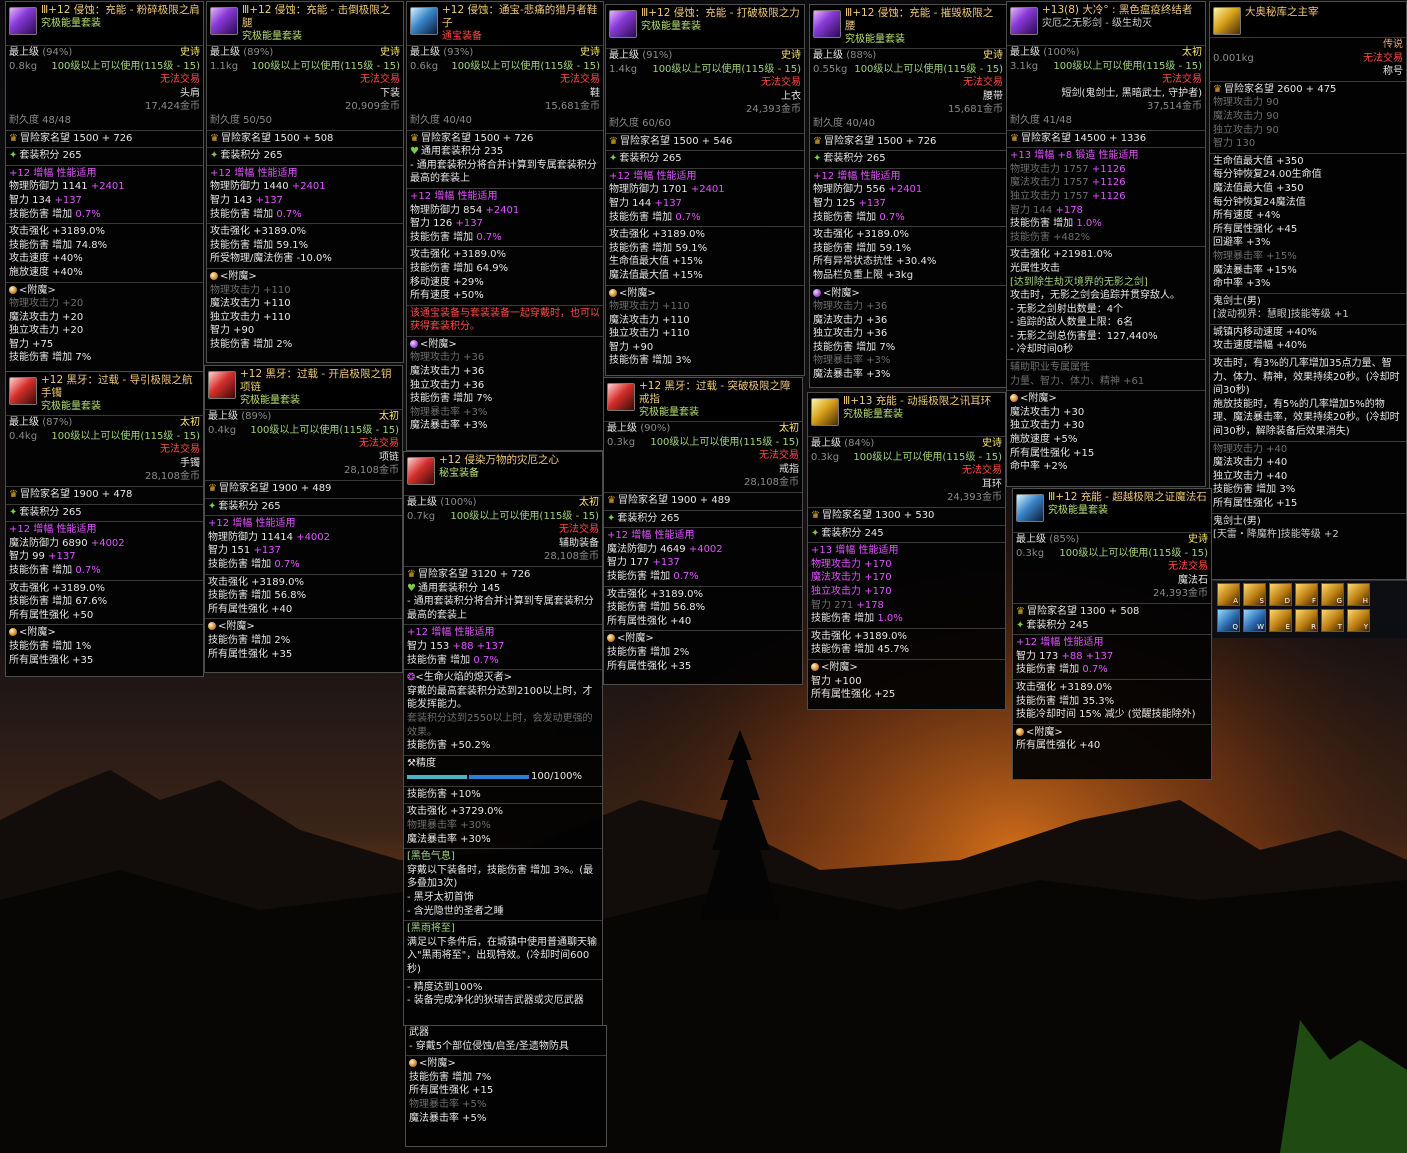  I want to click on fame: 冒险家名望 1300 + 530, so click(878, 515).